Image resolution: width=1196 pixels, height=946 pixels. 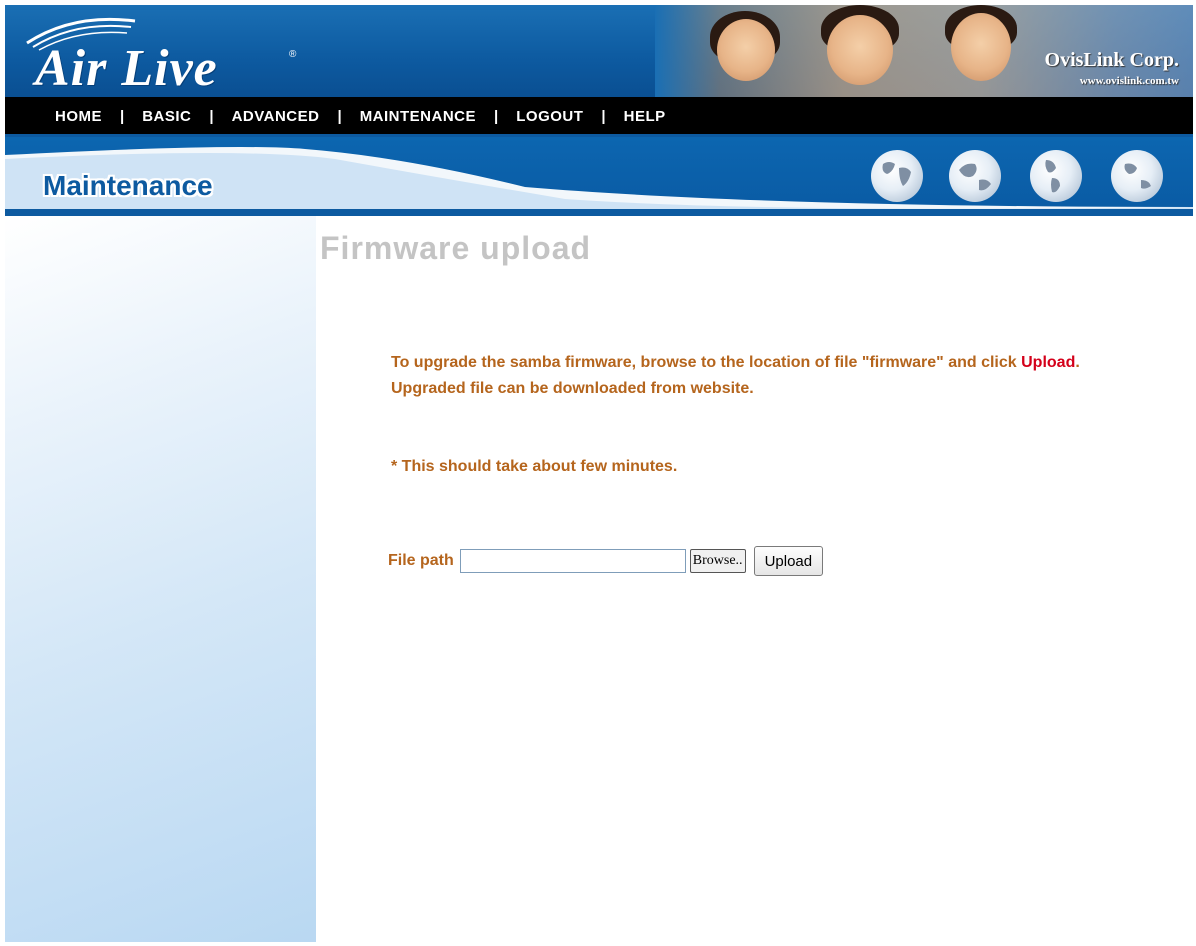 What do you see at coordinates (599, 176) in the screenshot?
I see `section-banner: Maintenance` at bounding box center [599, 176].